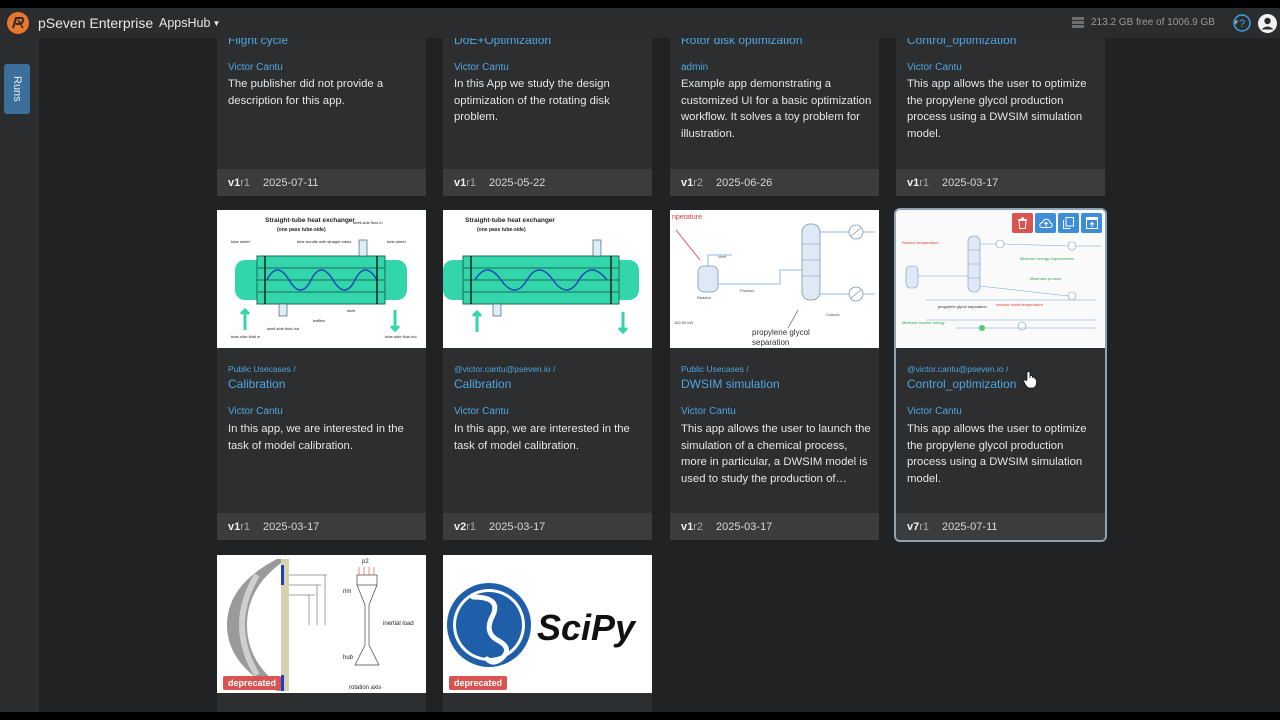  Describe the element at coordinates (962, 306) in the screenshot. I see `svg-text: propylene glycol separation` at that location.